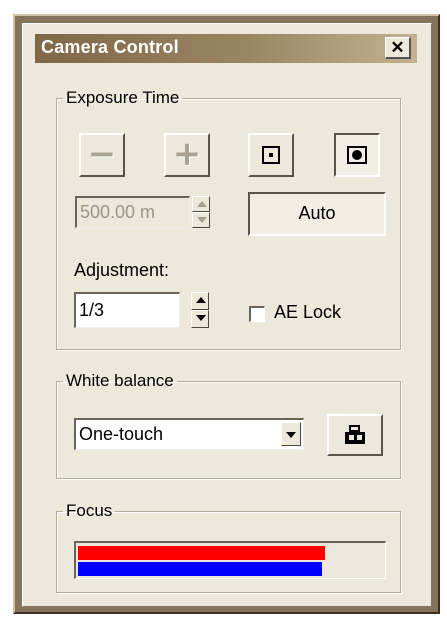 This screenshot has height=628, width=447. Describe the element at coordinates (307, 312) in the screenshot. I see `ae-lock-label: AE Lock` at that location.